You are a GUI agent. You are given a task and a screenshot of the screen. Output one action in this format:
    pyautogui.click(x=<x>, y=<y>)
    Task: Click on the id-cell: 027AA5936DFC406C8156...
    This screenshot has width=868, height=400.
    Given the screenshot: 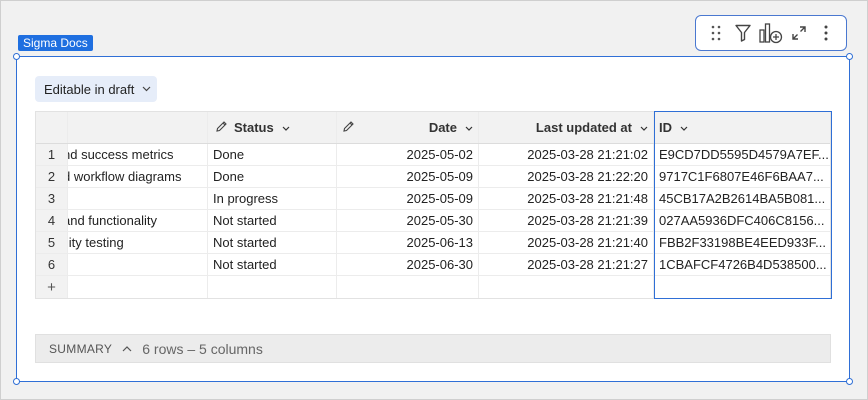 What is the action you would take?
    pyautogui.click(x=742, y=220)
    